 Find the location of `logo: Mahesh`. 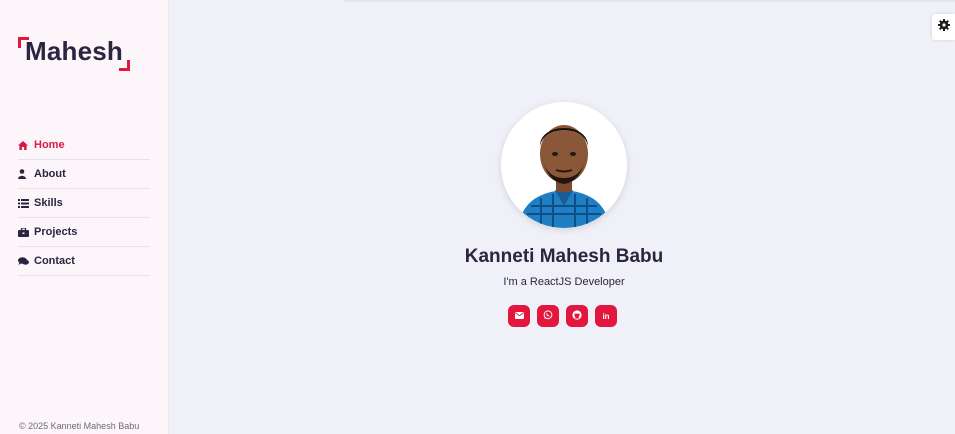

logo: Mahesh is located at coordinates (74, 53).